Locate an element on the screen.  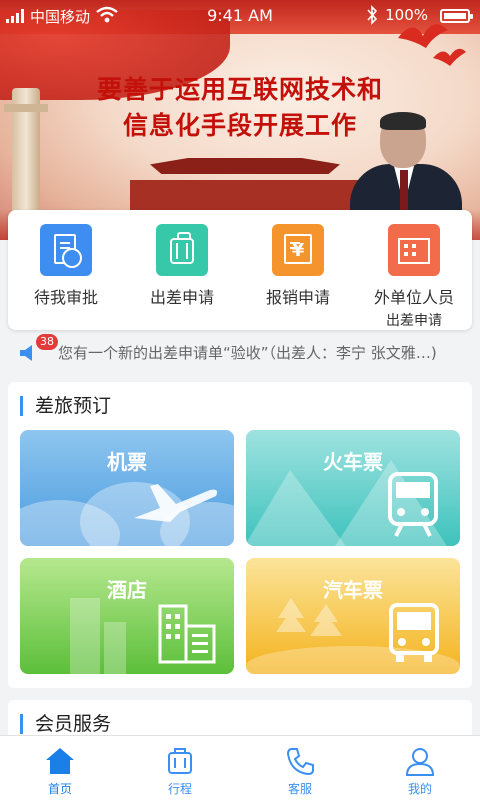
tab-home: 首页 is located at coordinates (60, 768).